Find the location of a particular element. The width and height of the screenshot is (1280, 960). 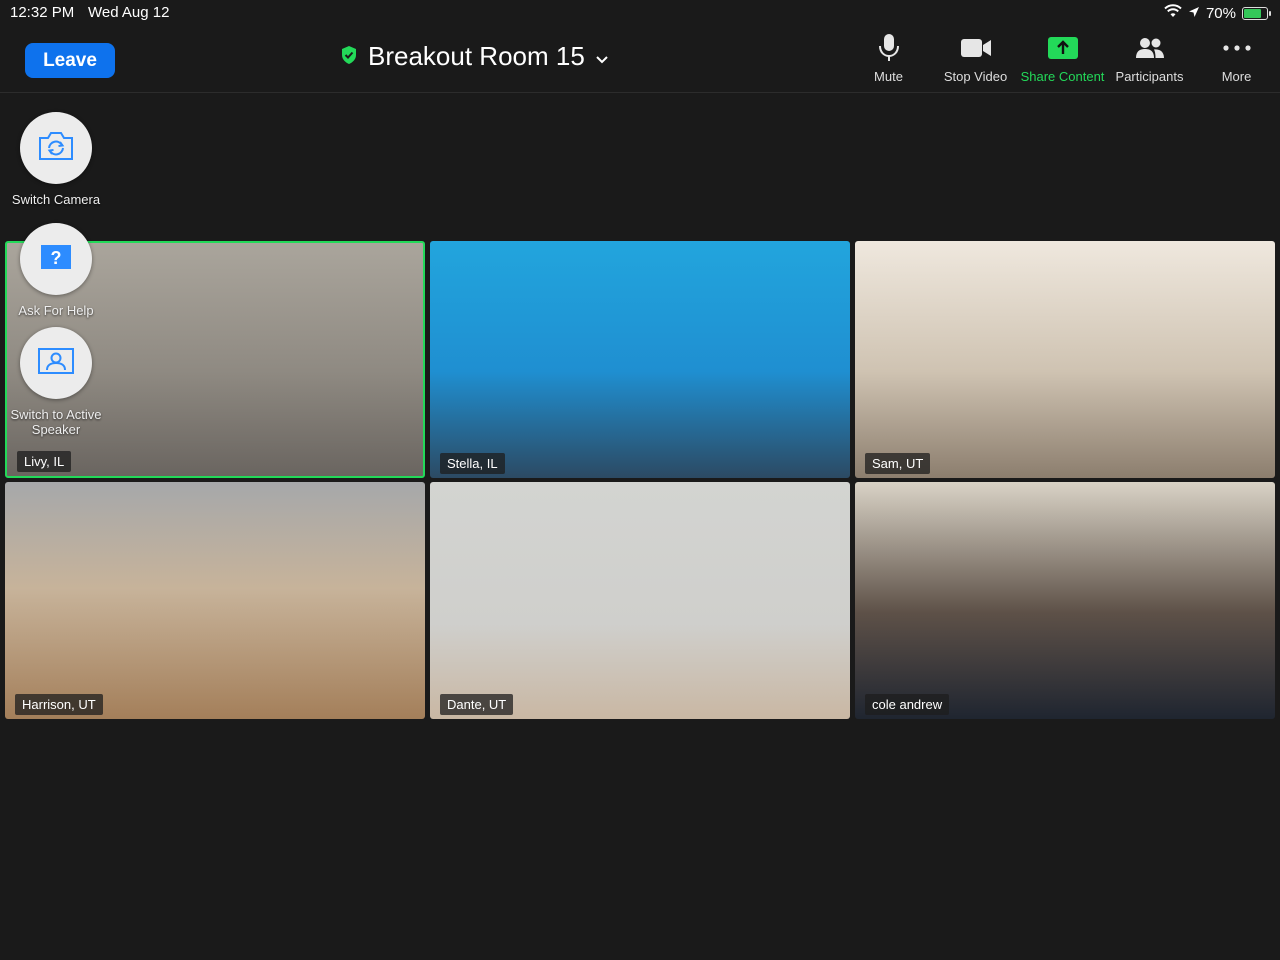

battery-icon is located at coordinates (1256, 13).